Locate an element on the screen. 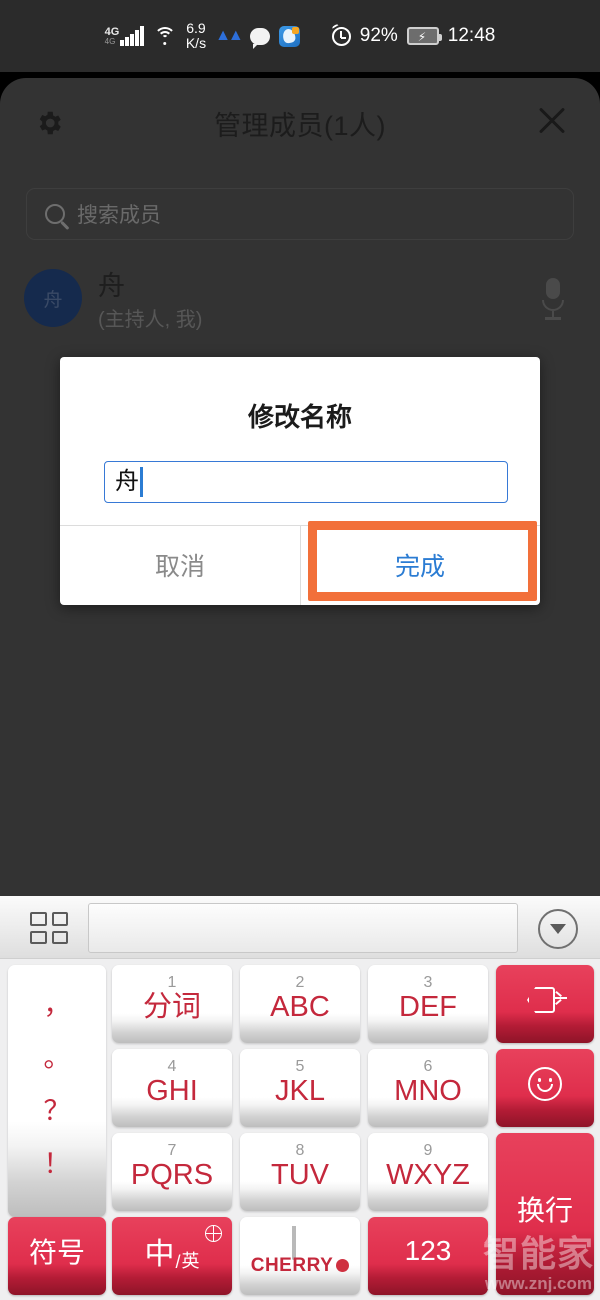 This screenshot has width=600, height=1300. text-cursor is located at coordinates (141, 482).